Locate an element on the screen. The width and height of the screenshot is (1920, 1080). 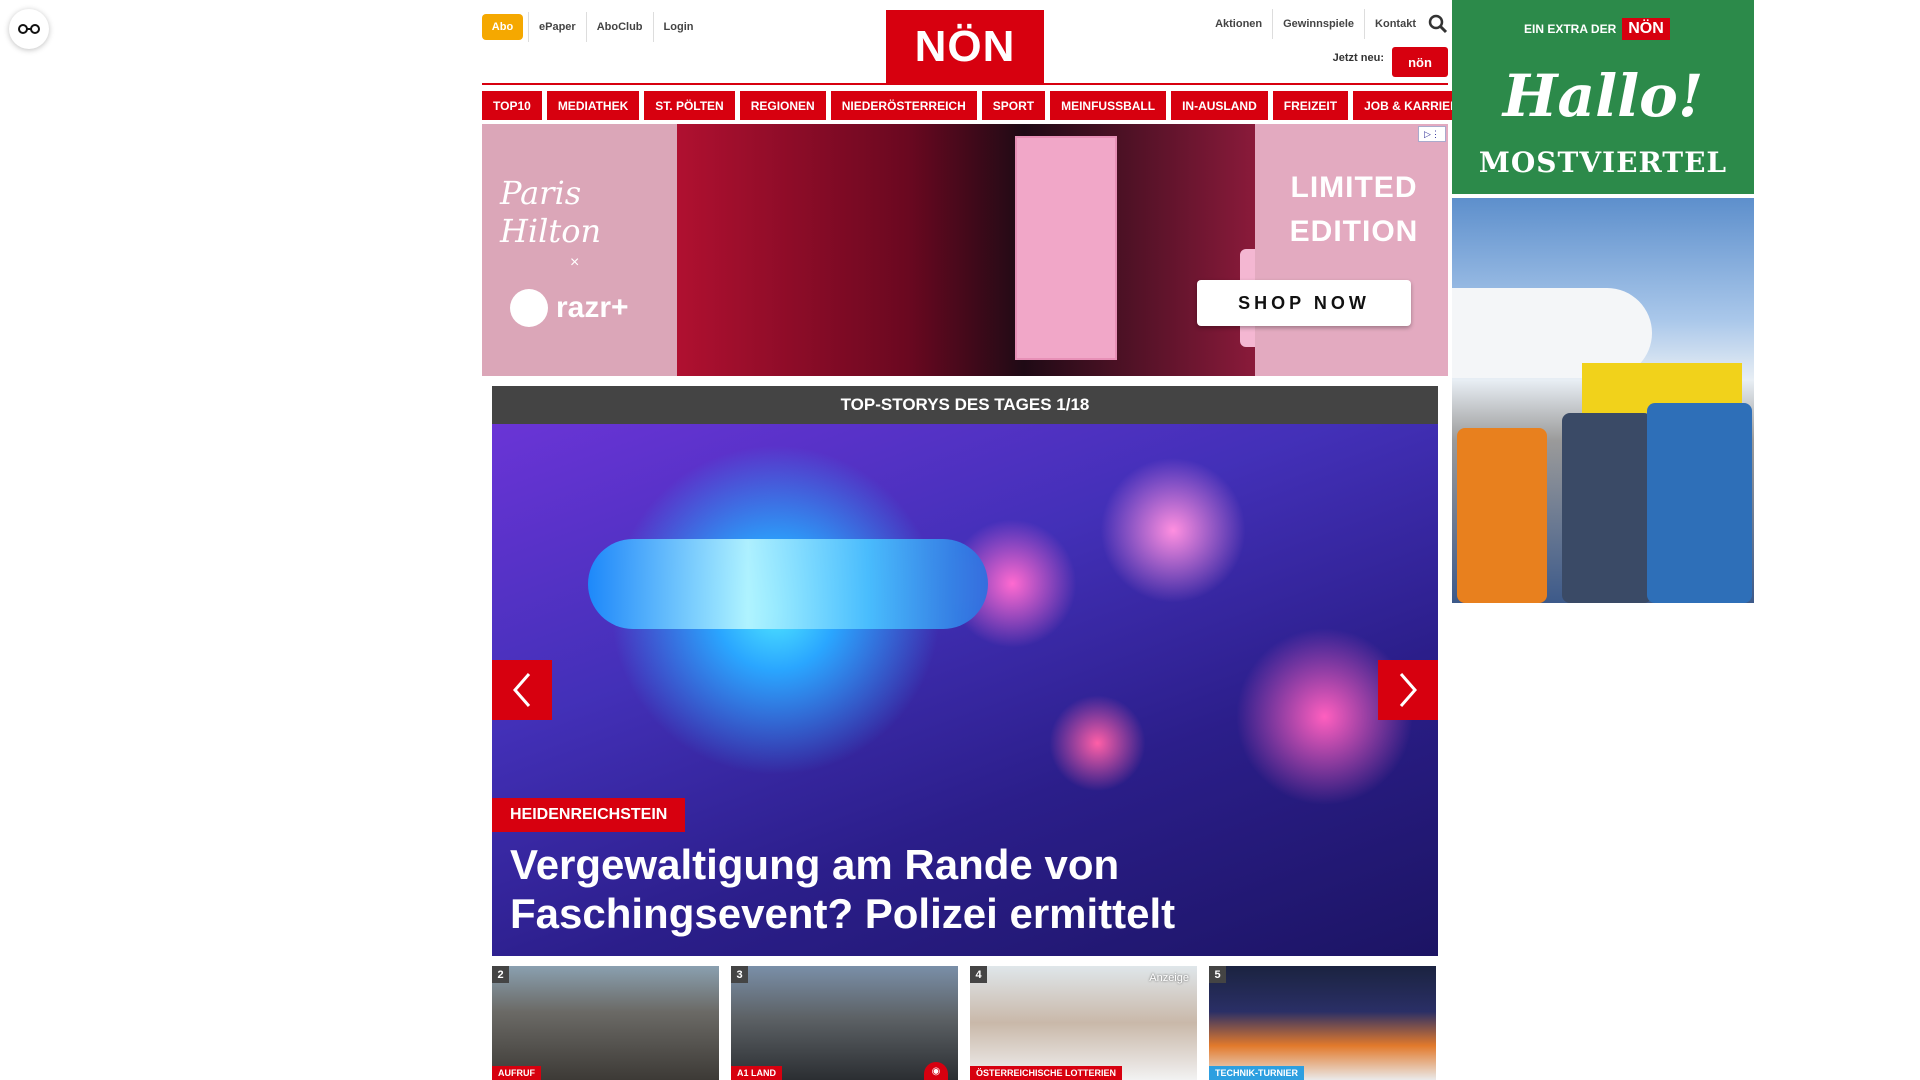
ad-partner: razr+ is located at coordinates (569, 308).